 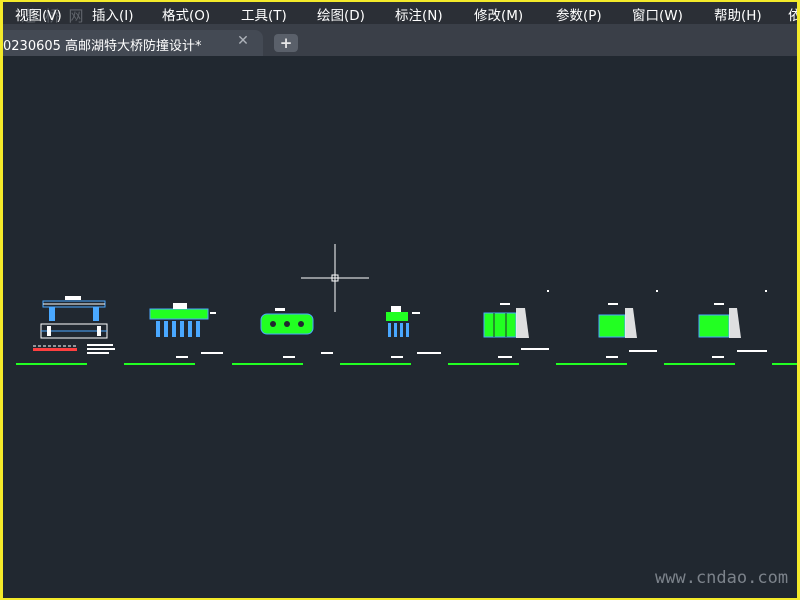 What do you see at coordinates (657, 14) in the screenshot?
I see `menu-window: 窗口(W)` at bounding box center [657, 14].